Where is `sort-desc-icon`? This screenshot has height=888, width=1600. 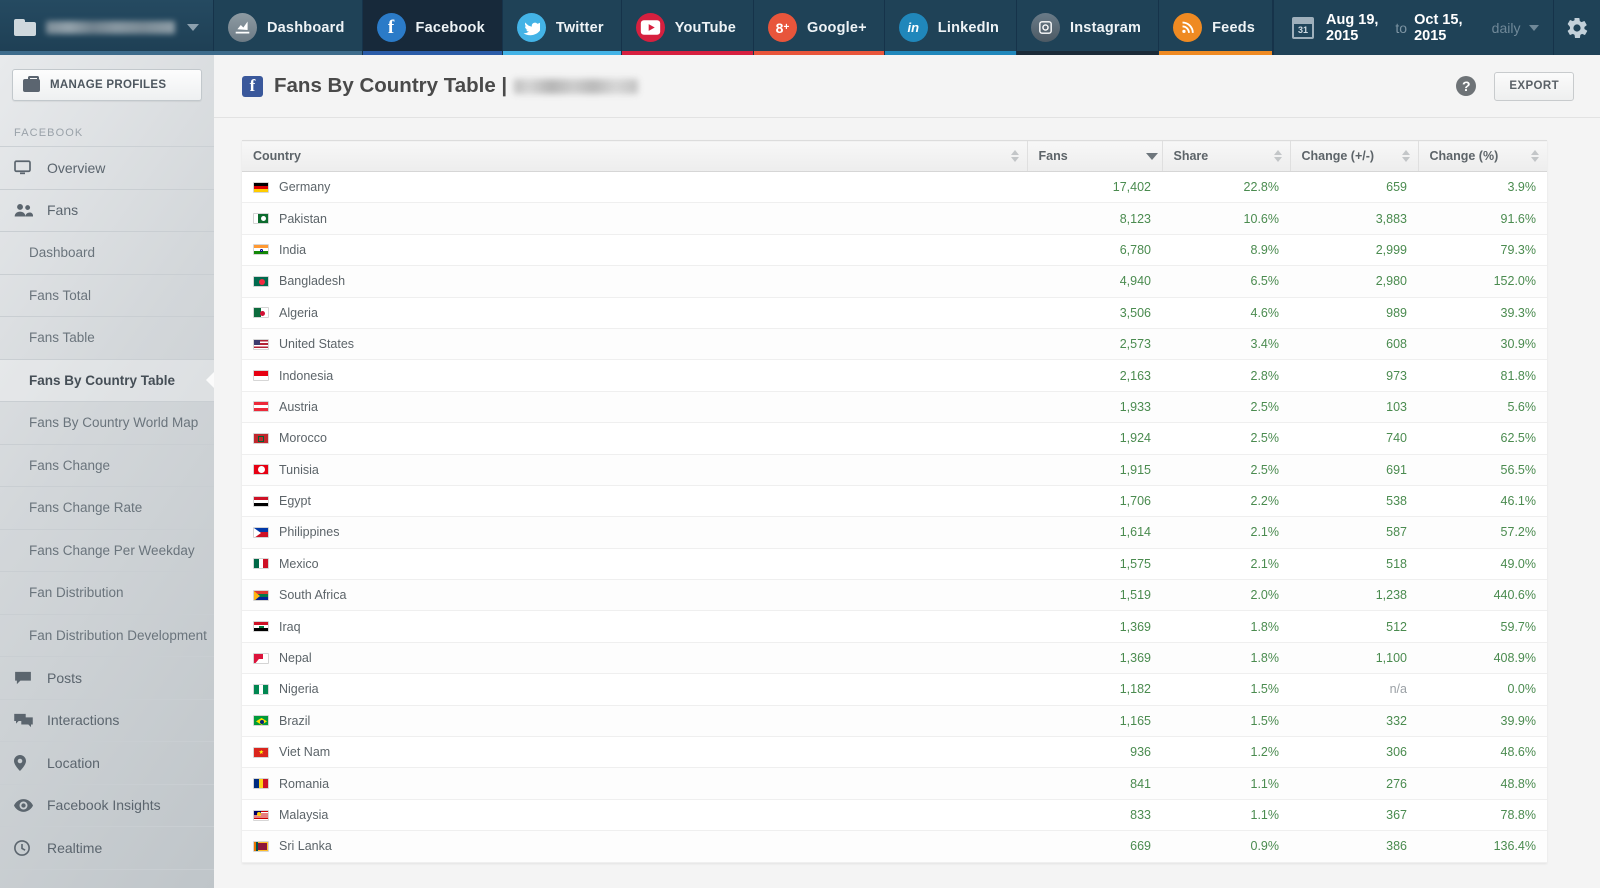 sort-desc-icon is located at coordinates (1151, 156).